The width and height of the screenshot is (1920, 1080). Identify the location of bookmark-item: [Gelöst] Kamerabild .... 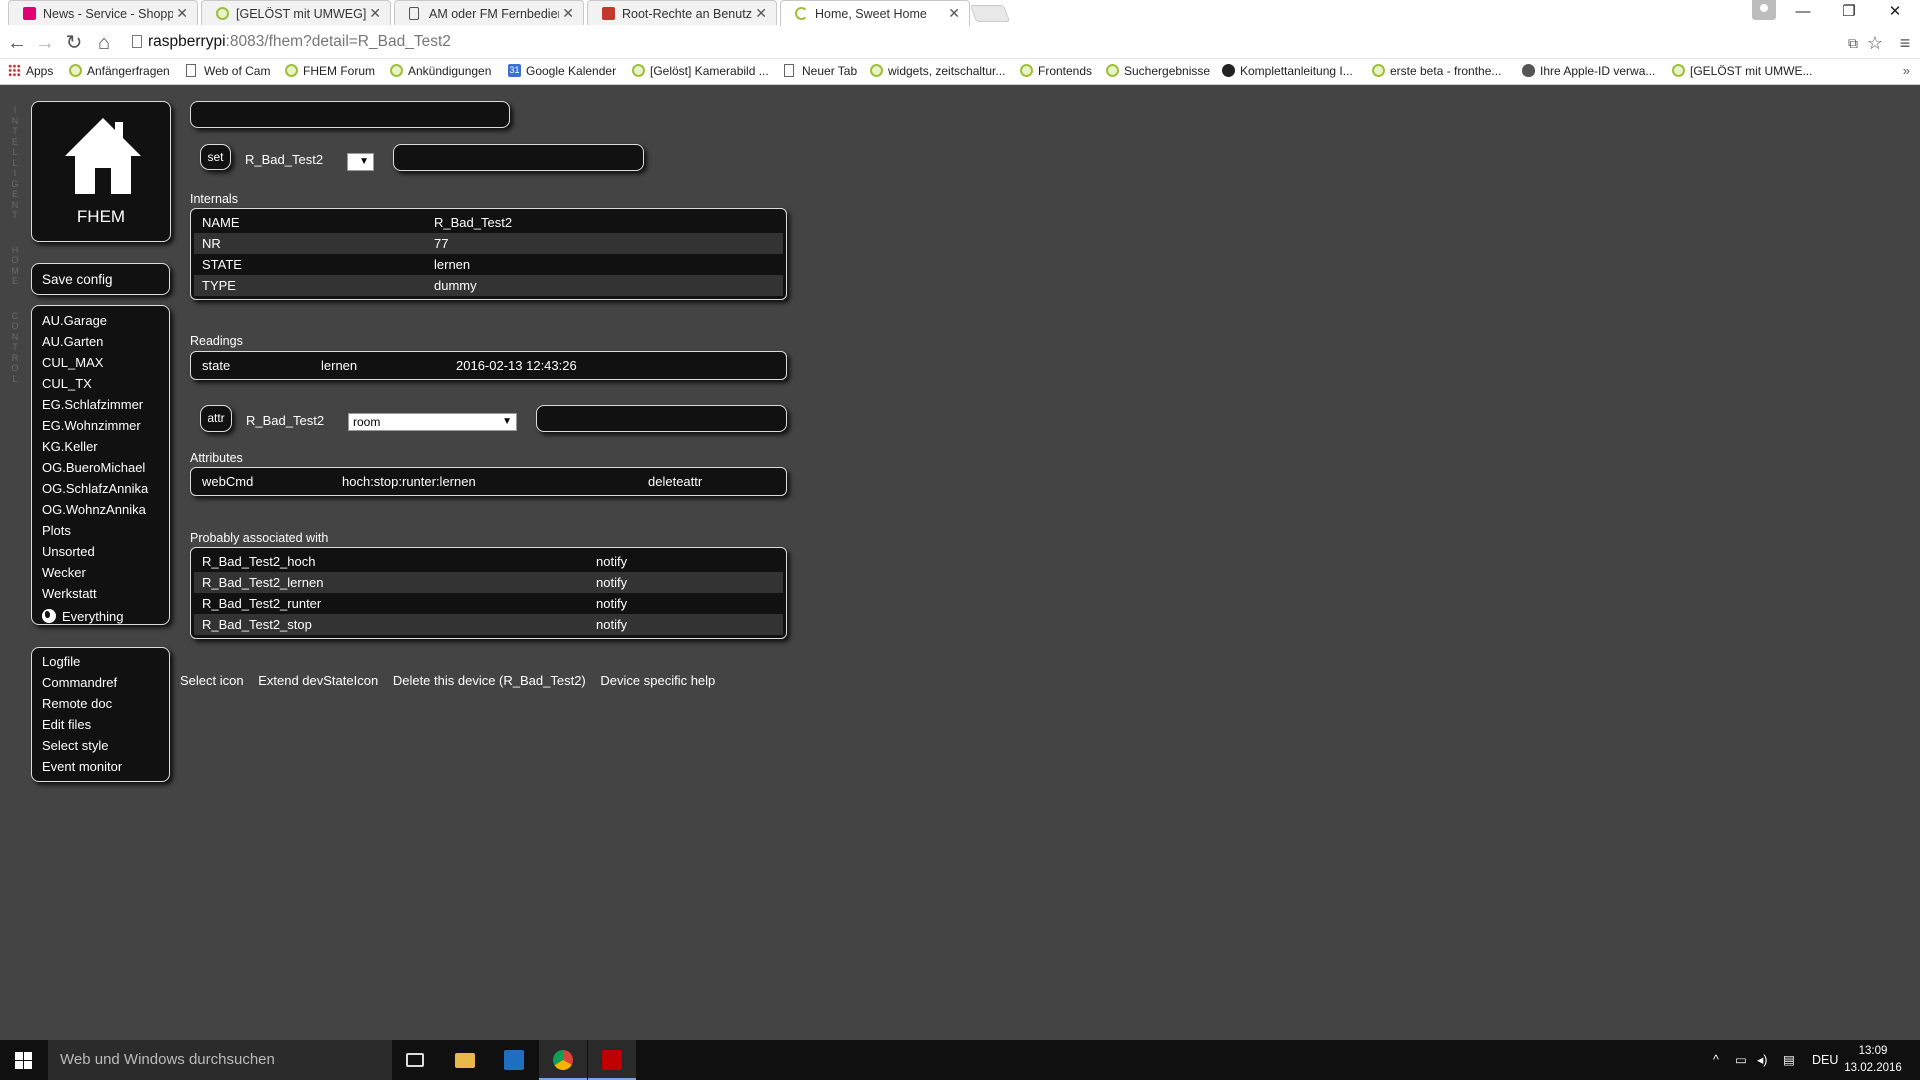
(700, 71).